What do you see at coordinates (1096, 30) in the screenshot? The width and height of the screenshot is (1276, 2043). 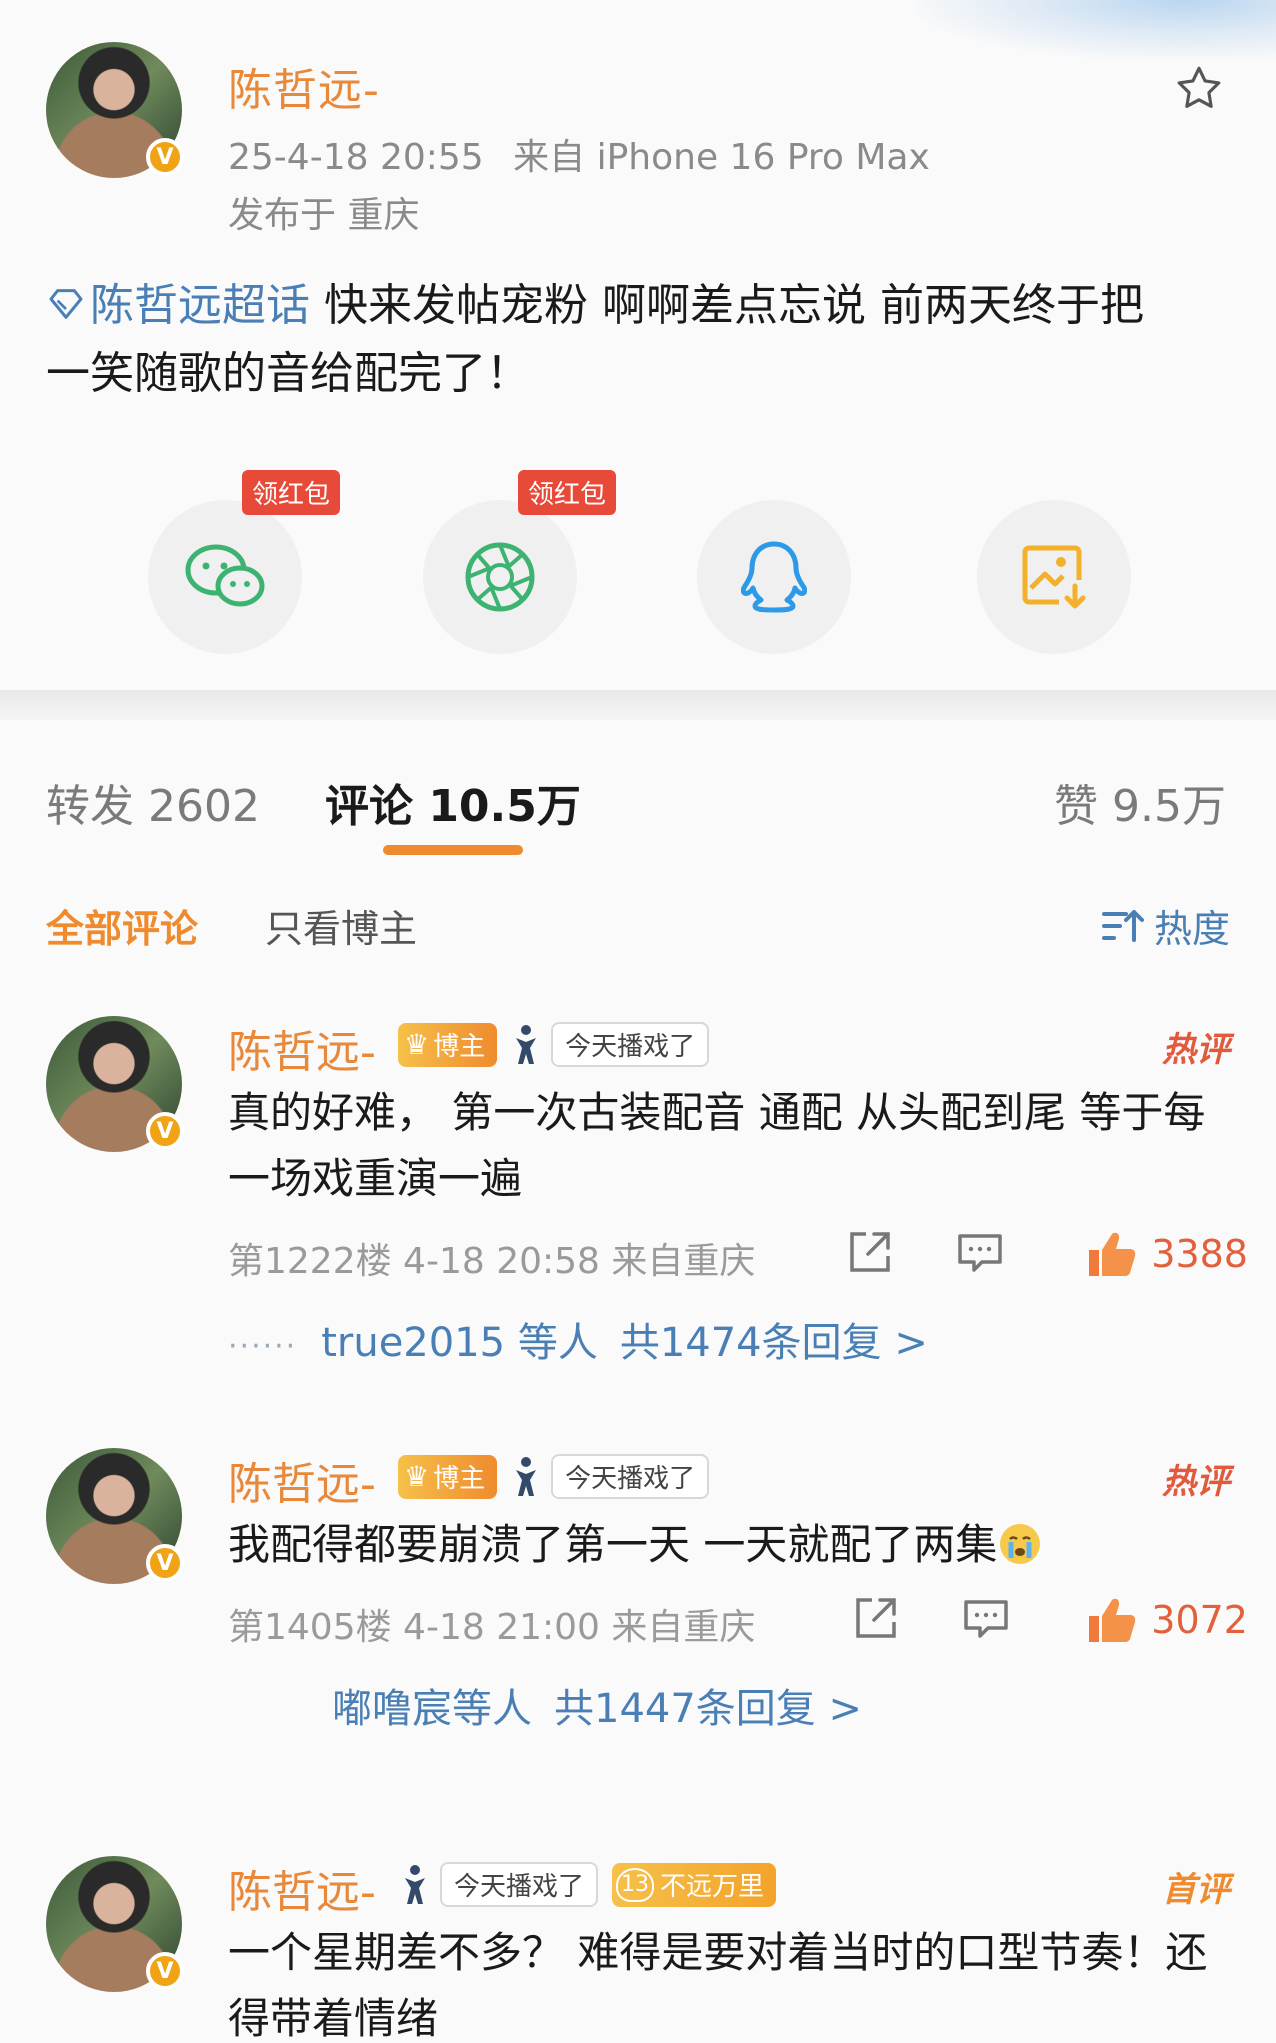 I see `header-sky-decoration` at bounding box center [1096, 30].